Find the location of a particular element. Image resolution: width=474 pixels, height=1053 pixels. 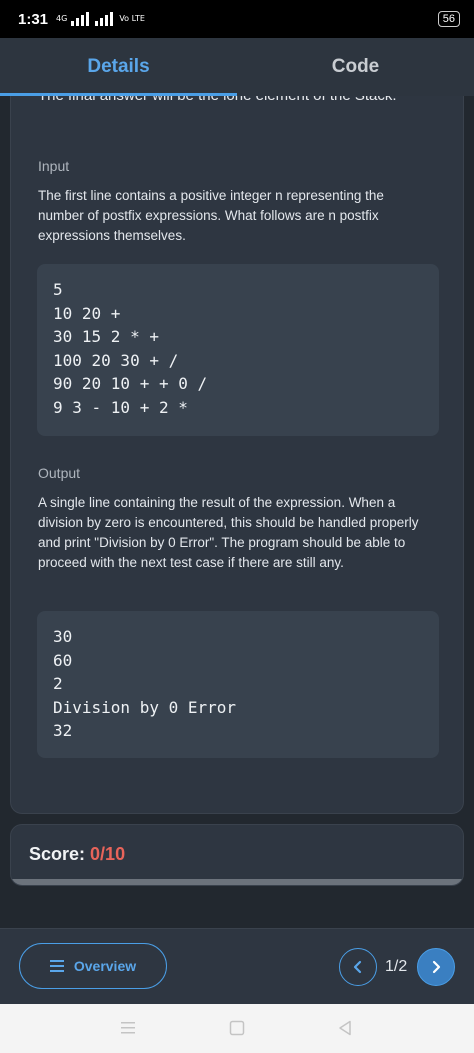

score-text: Score: 0/10 is located at coordinates (77, 854).